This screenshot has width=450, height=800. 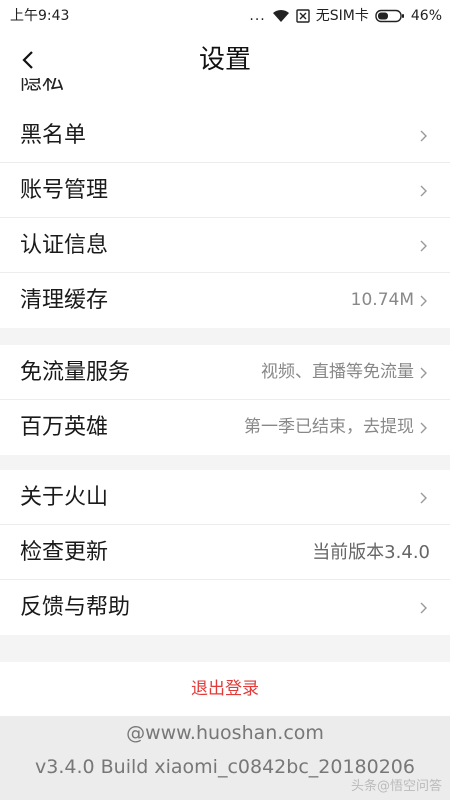 What do you see at coordinates (225, 689) in the screenshot?
I see `logout-button: 退出登录` at bounding box center [225, 689].